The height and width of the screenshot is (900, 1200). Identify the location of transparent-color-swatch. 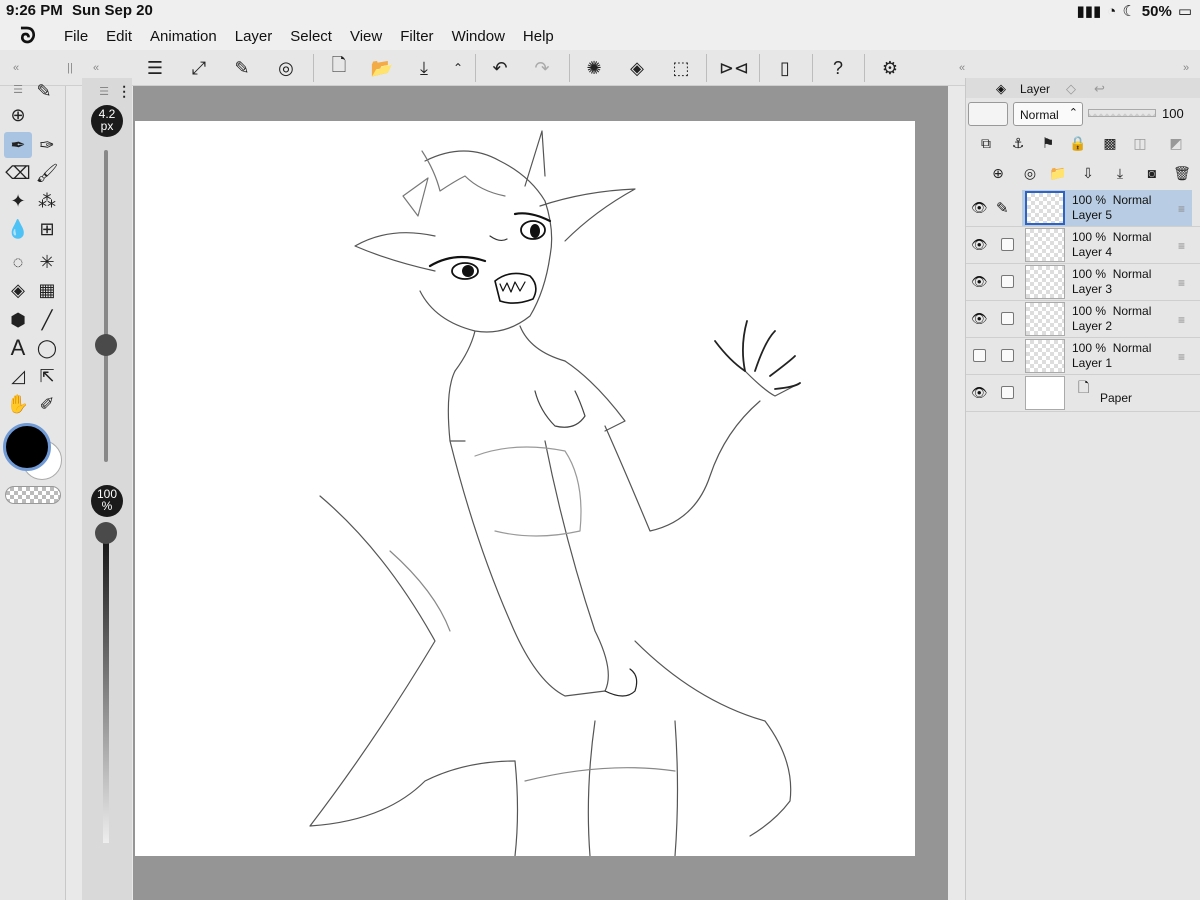
(33, 495).